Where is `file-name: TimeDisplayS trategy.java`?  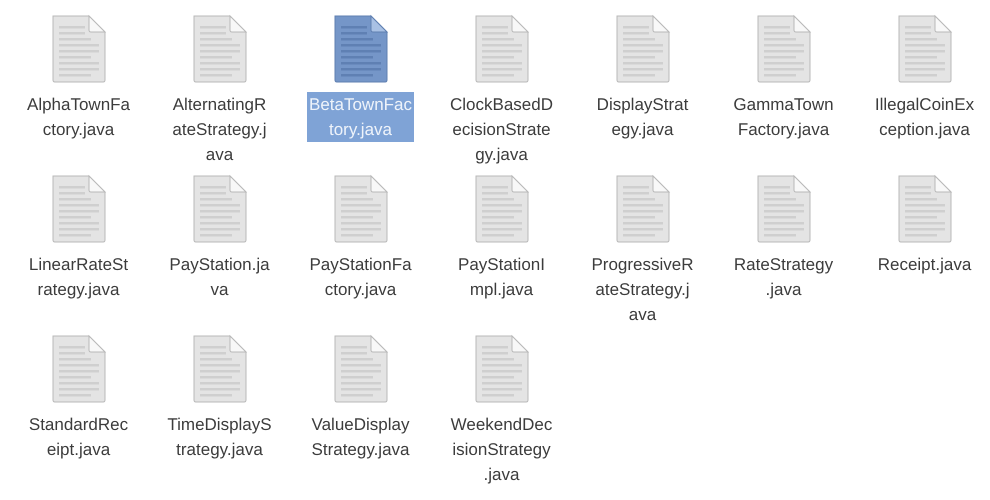
file-name: TimeDisplayS trategy.java is located at coordinates (219, 437).